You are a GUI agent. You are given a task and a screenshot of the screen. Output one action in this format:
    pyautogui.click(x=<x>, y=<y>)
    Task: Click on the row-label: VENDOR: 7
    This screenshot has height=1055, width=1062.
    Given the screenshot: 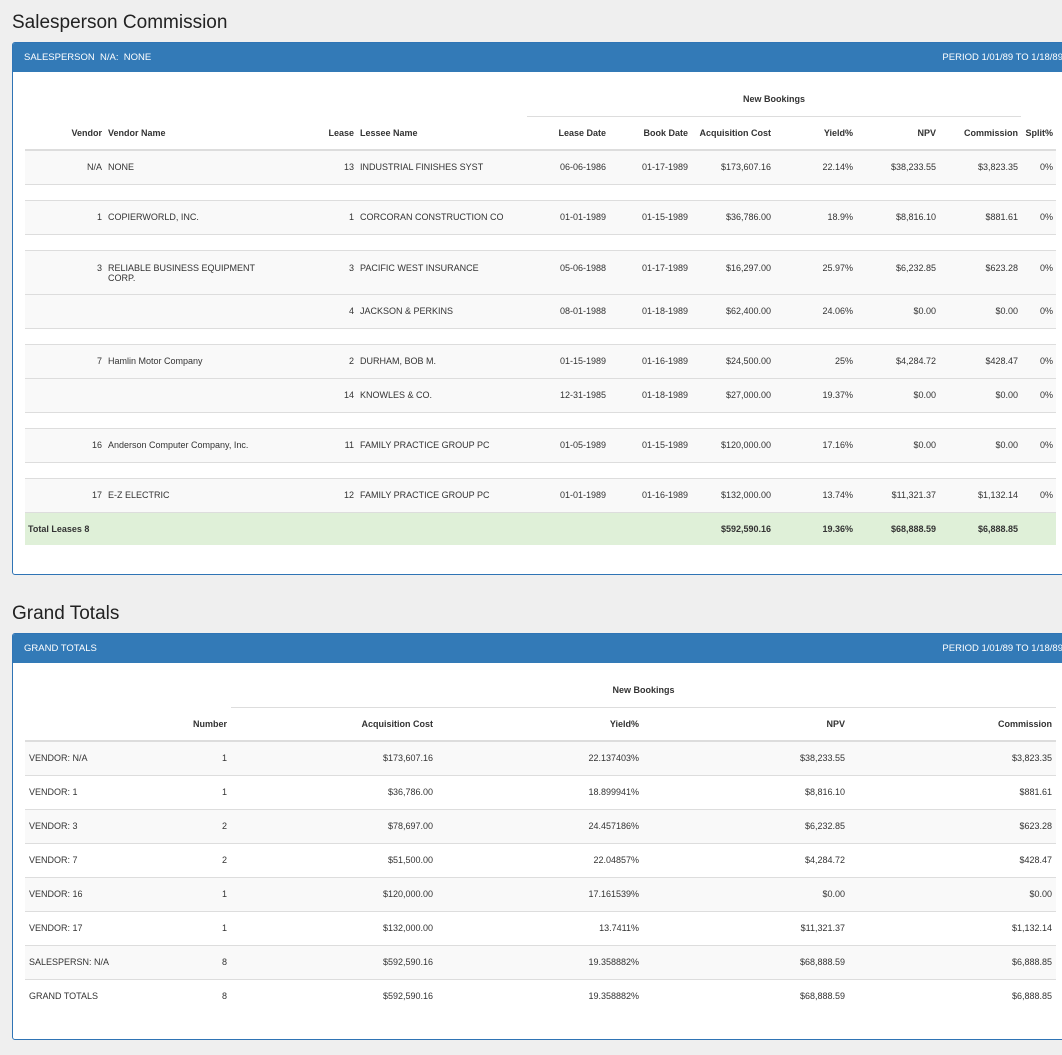 What is the action you would take?
    pyautogui.click(x=80, y=860)
    